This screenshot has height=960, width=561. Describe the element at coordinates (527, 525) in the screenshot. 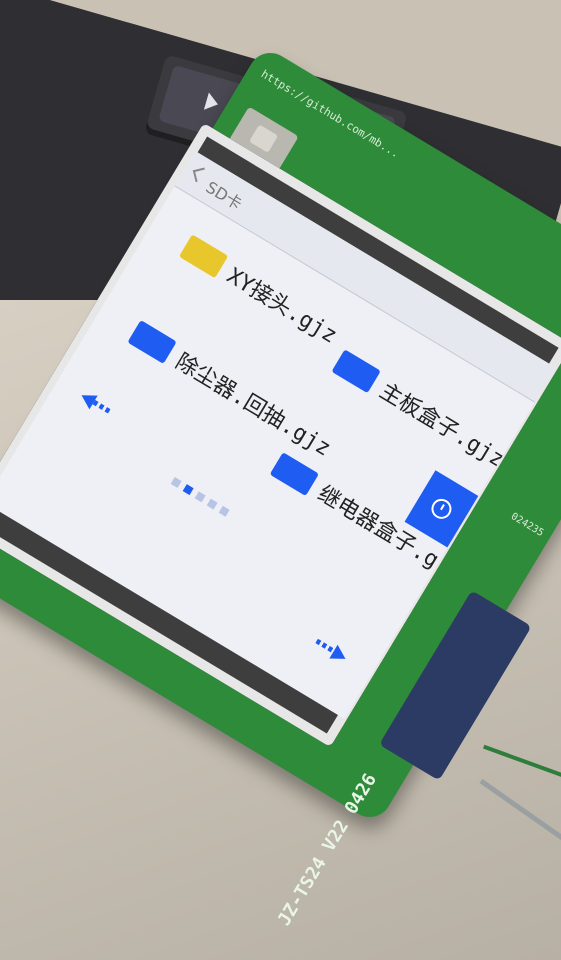

I see `board-serial-text: 024235` at that location.